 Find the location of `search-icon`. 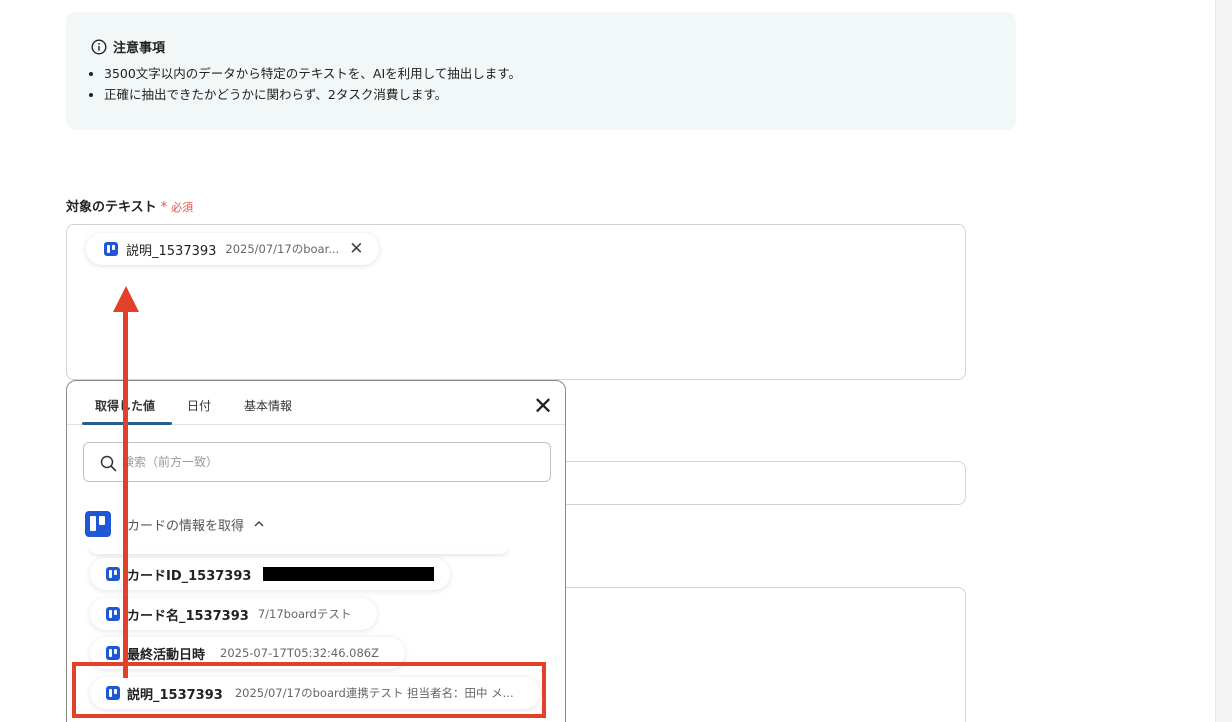

search-icon is located at coordinates (108, 463).